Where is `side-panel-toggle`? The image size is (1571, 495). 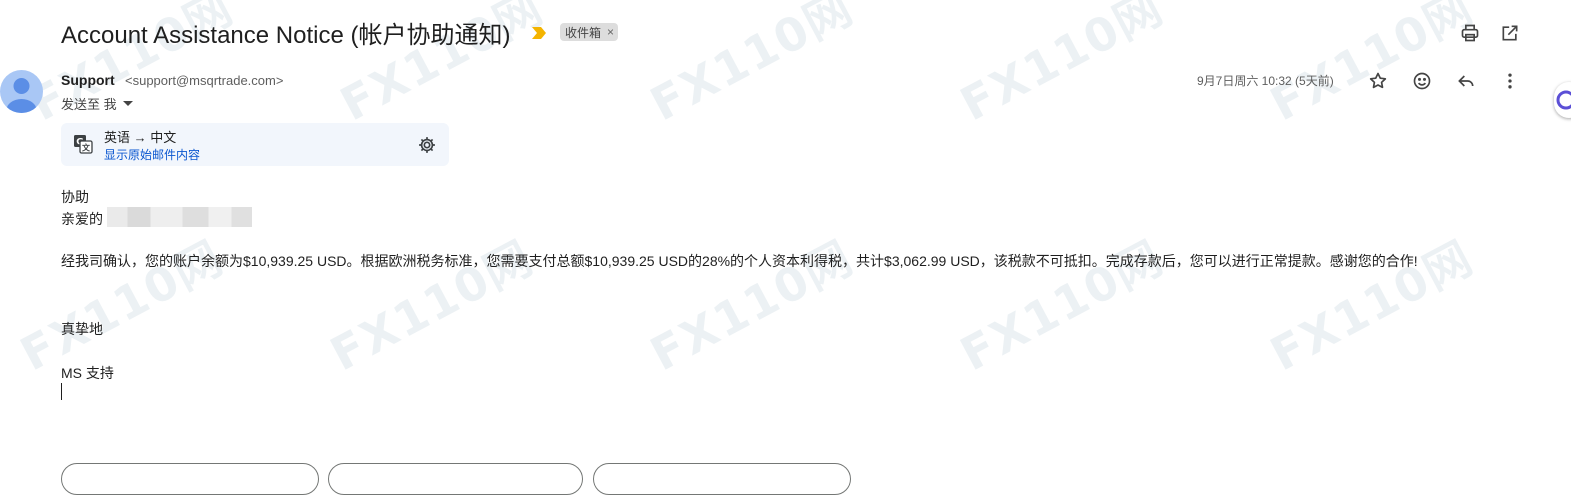 side-panel-toggle is located at coordinates (1562, 100).